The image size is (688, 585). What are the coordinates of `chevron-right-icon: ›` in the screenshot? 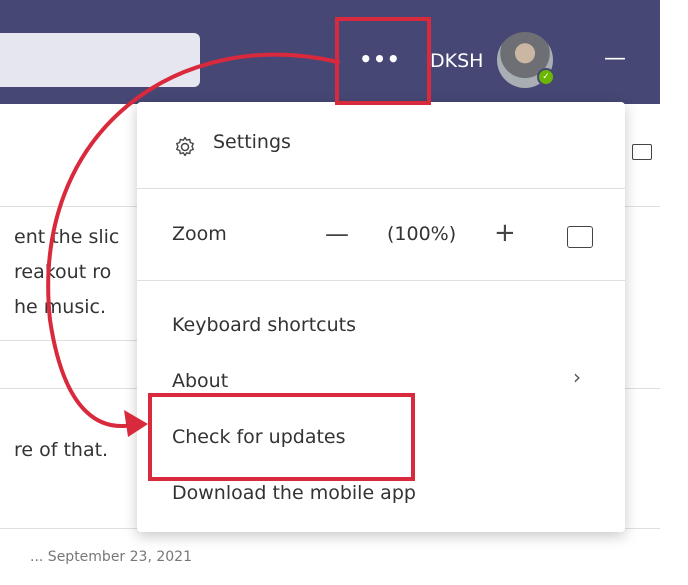 It's located at (577, 377).